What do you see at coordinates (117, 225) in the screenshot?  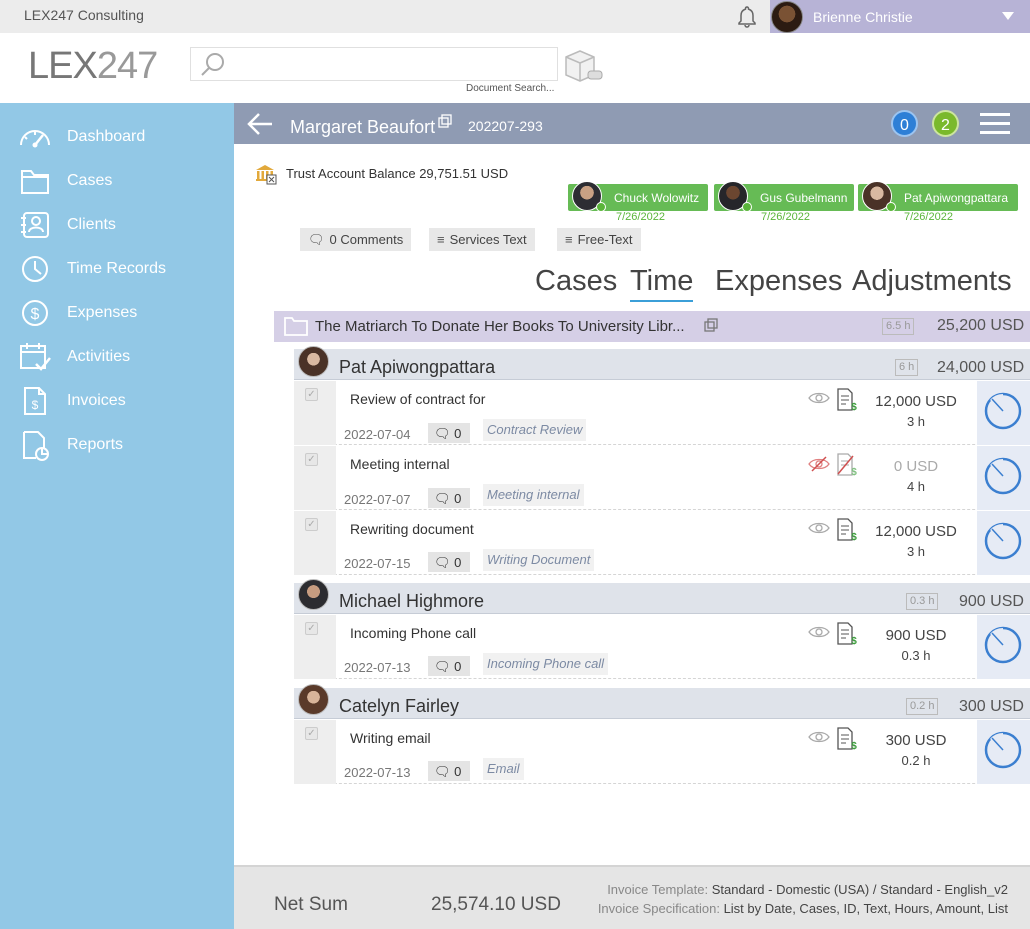 I see `sidebar-item-clients: Clients` at bounding box center [117, 225].